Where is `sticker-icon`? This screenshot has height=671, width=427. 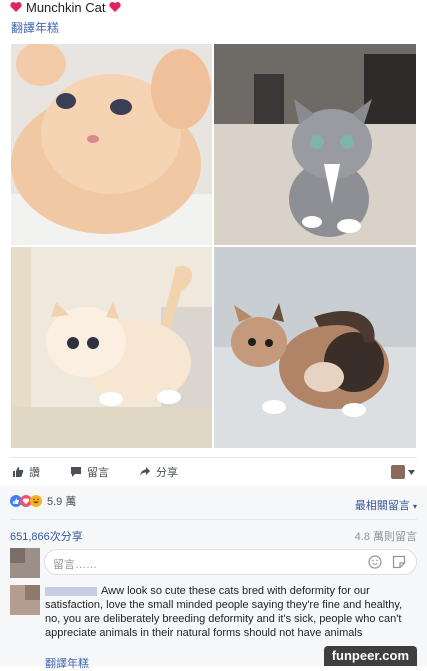
sticker-icon is located at coordinates (399, 562).